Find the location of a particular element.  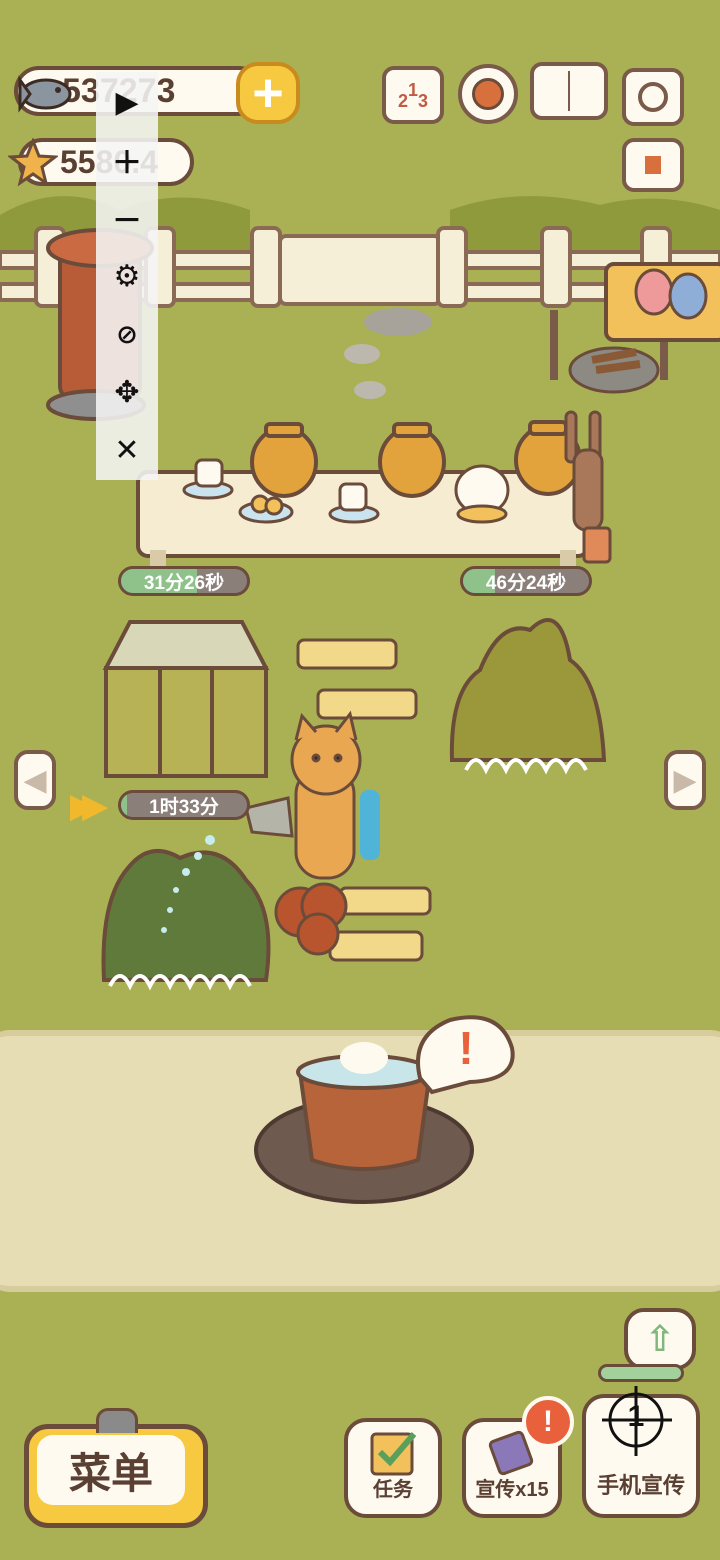

podium-digit-1: 1 is located at coordinates (412, 89).